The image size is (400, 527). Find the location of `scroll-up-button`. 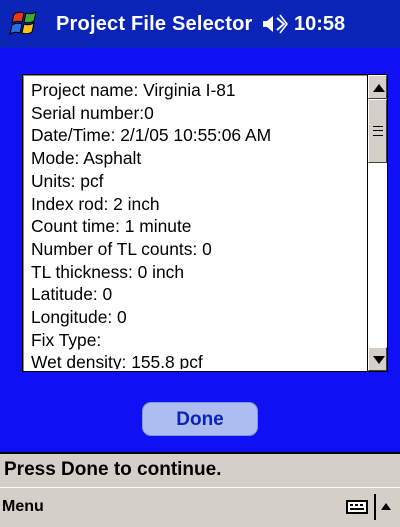

scroll-up-button is located at coordinates (377, 87).